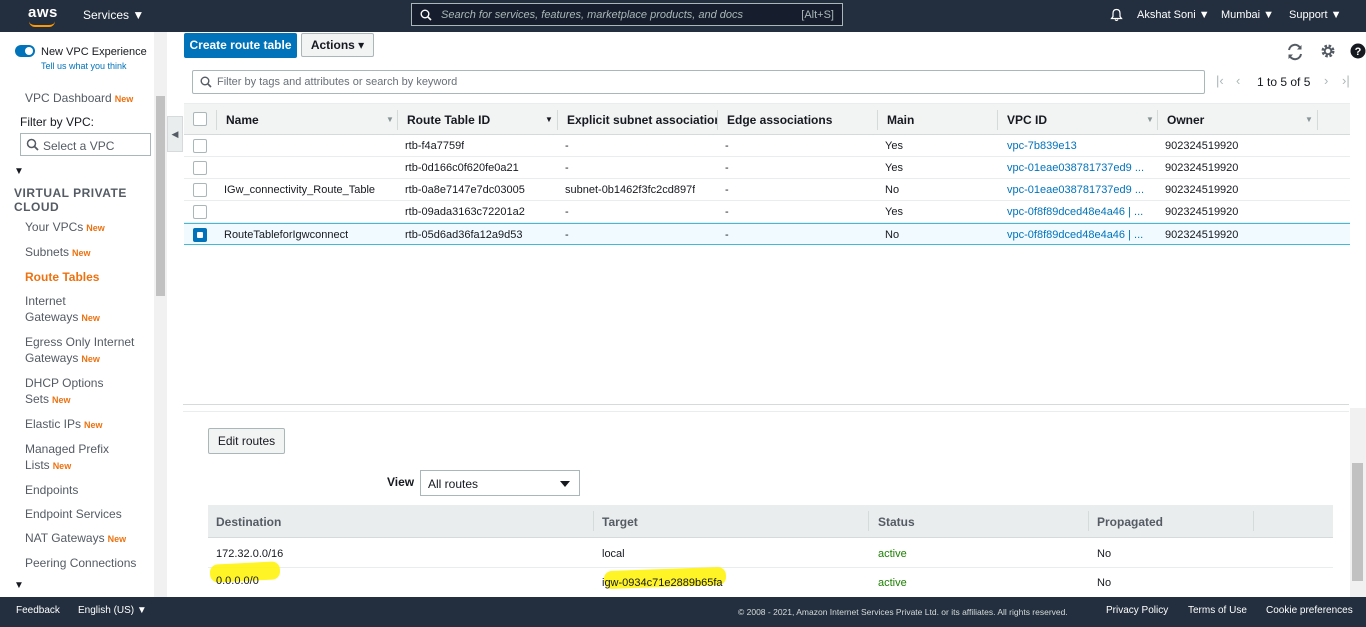 This screenshot has width=1366, height=627. I want to click on sidebar-item-subnets: Subnets New, so click(87, 252).